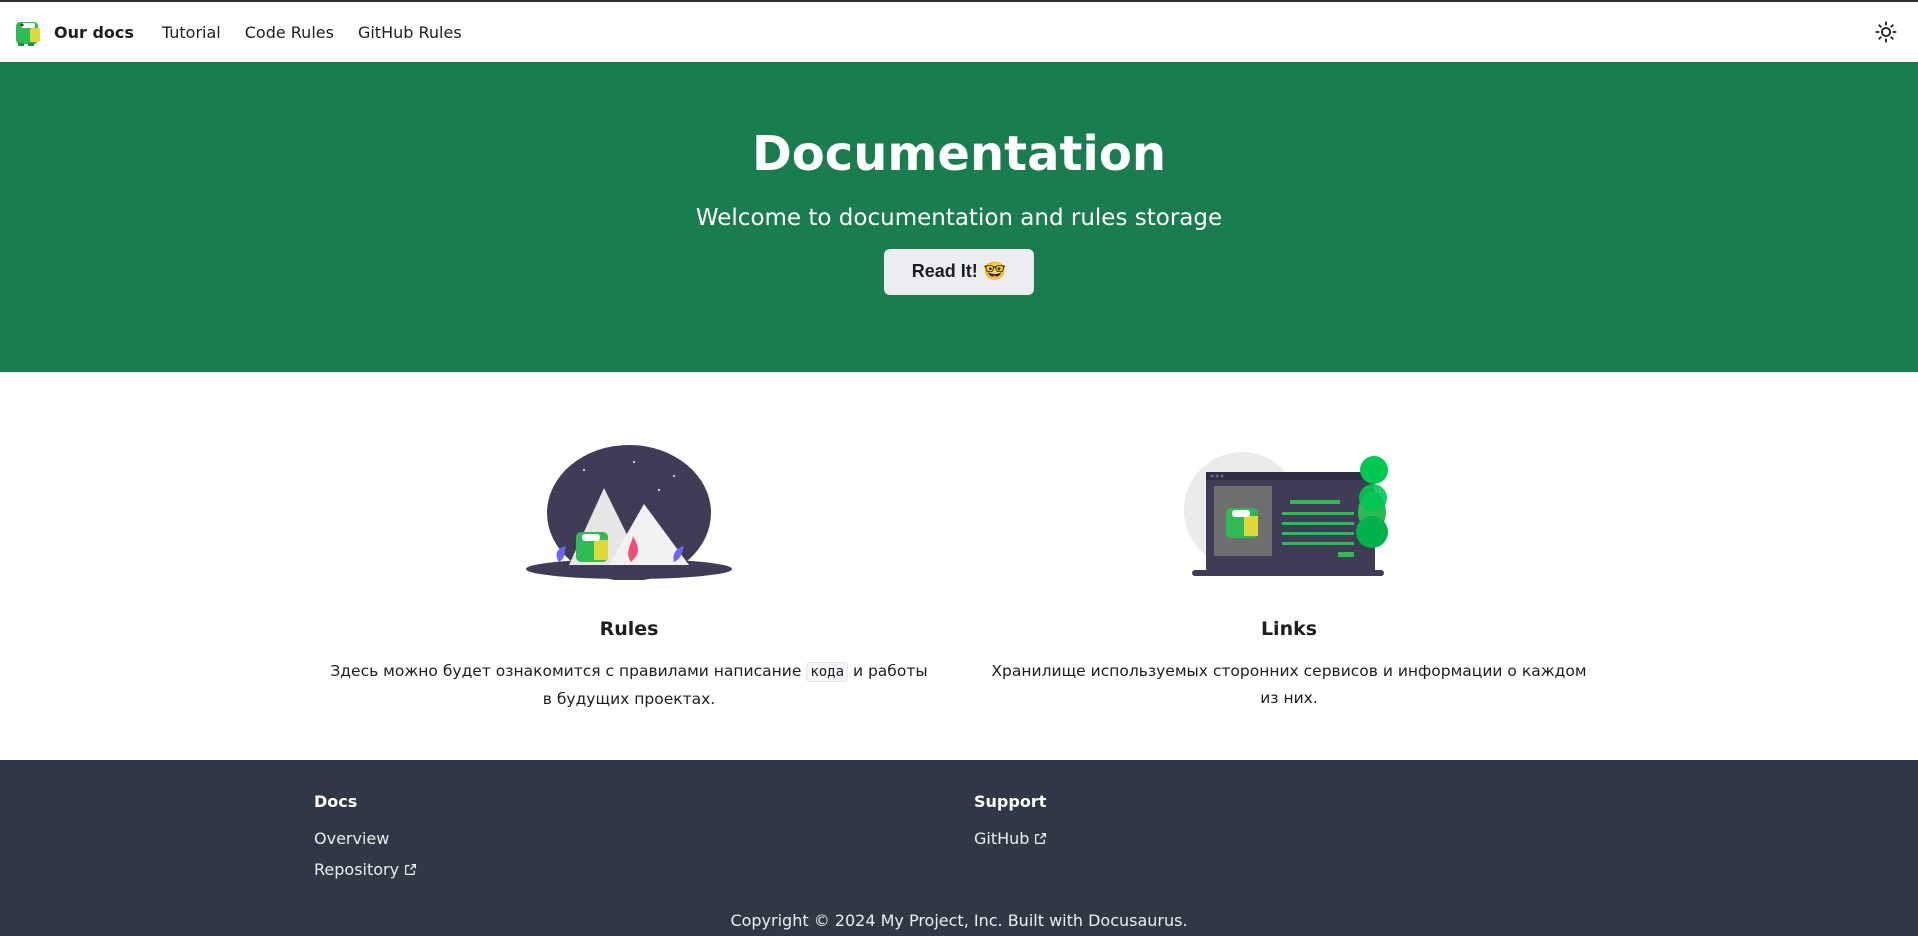 This screenshot has height=936, width=1918. Describe the element at coordinates (1286, 514) in the screenshot. I see `laptop-tree-illustration-icon` at that location.